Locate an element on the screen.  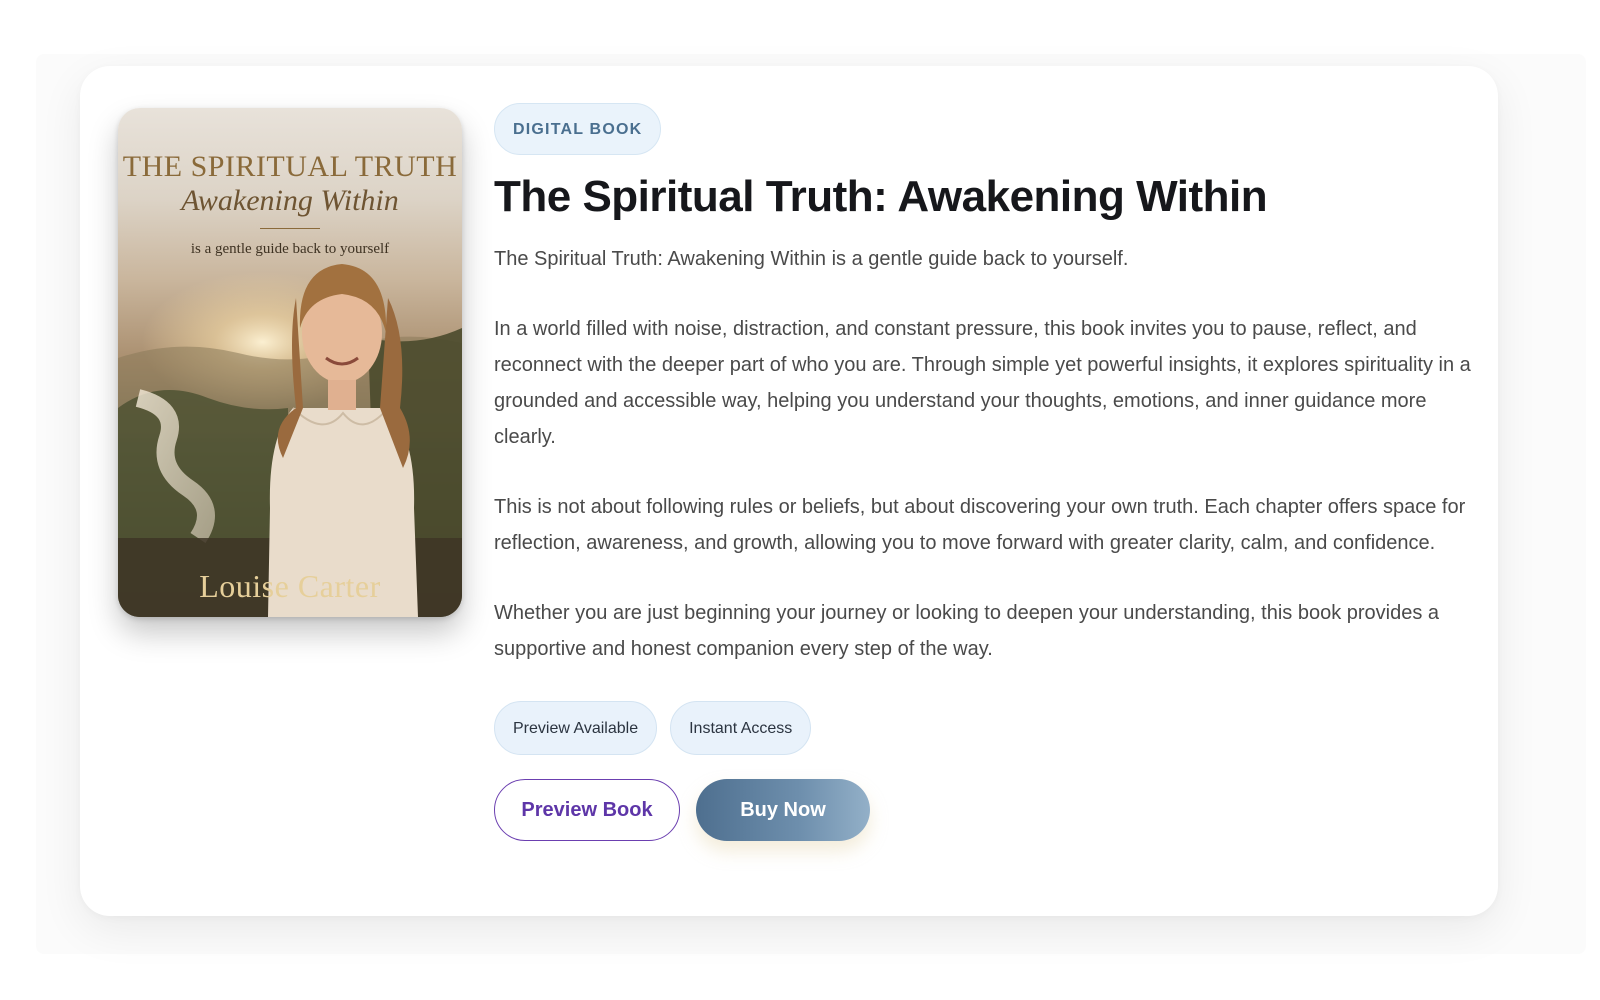
cover-tagline: is a gentle guide back to yourself is located at coordinates (290, 249).